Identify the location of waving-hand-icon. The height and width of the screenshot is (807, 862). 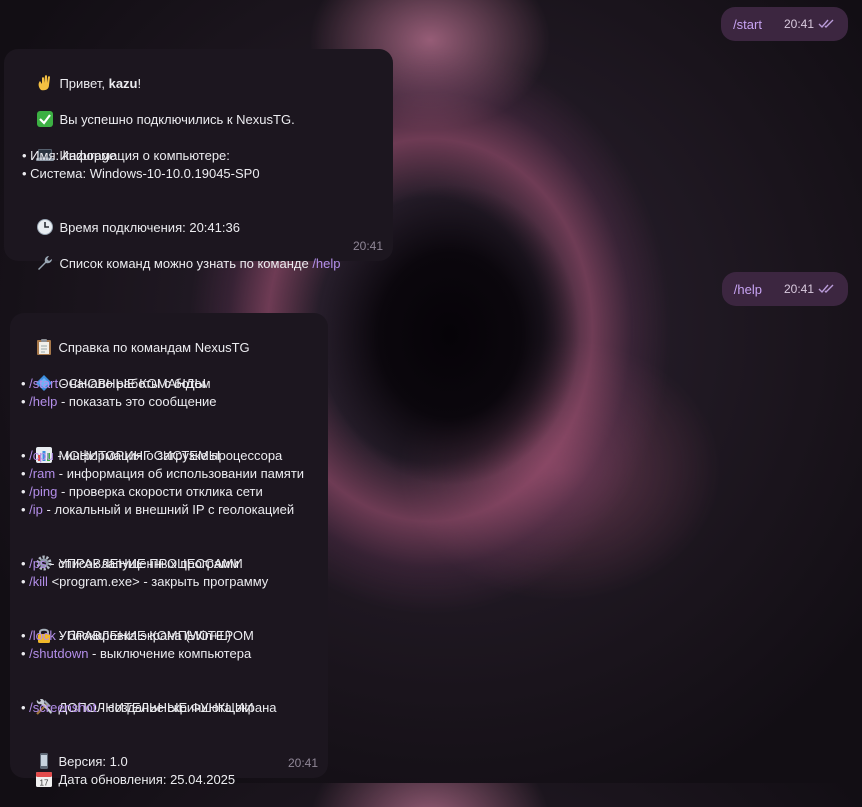
(45, 83).